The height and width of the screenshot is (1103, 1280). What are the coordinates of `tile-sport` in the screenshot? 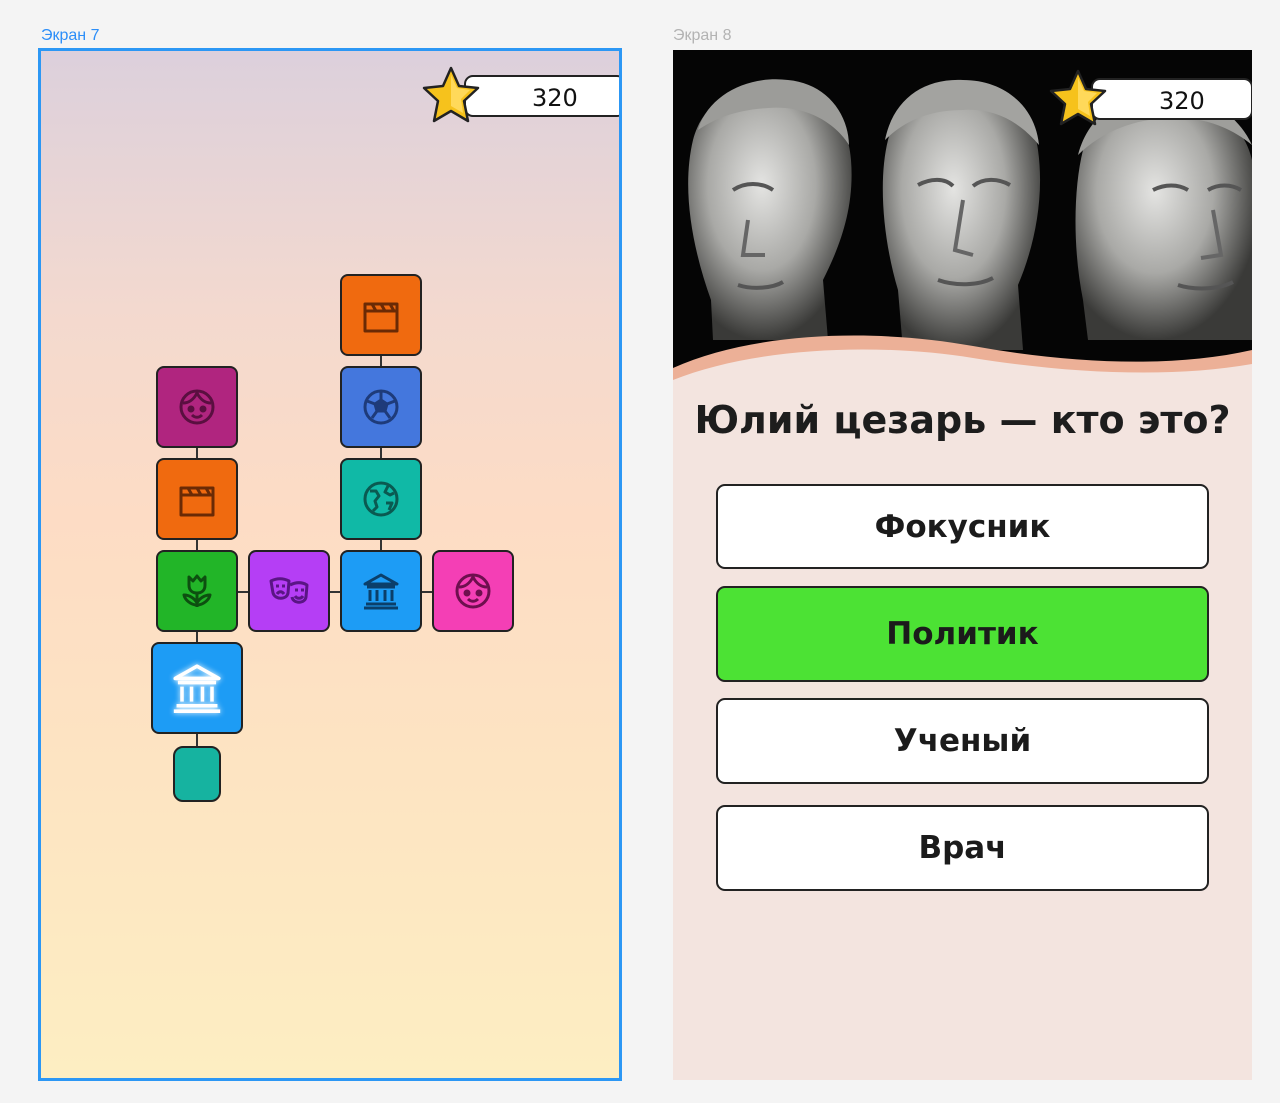 It's located at (381, 407).